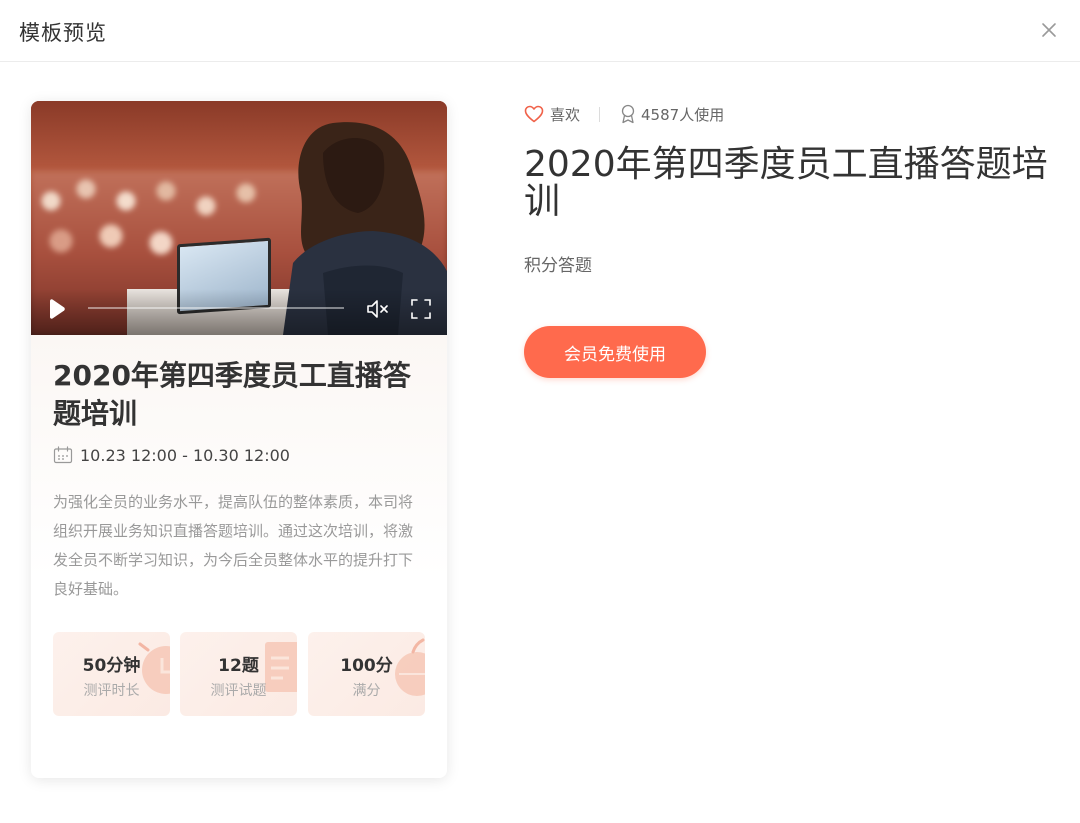 This screenshot has width=1080, height=823. I want to click on close-button, so click(1049, 30).